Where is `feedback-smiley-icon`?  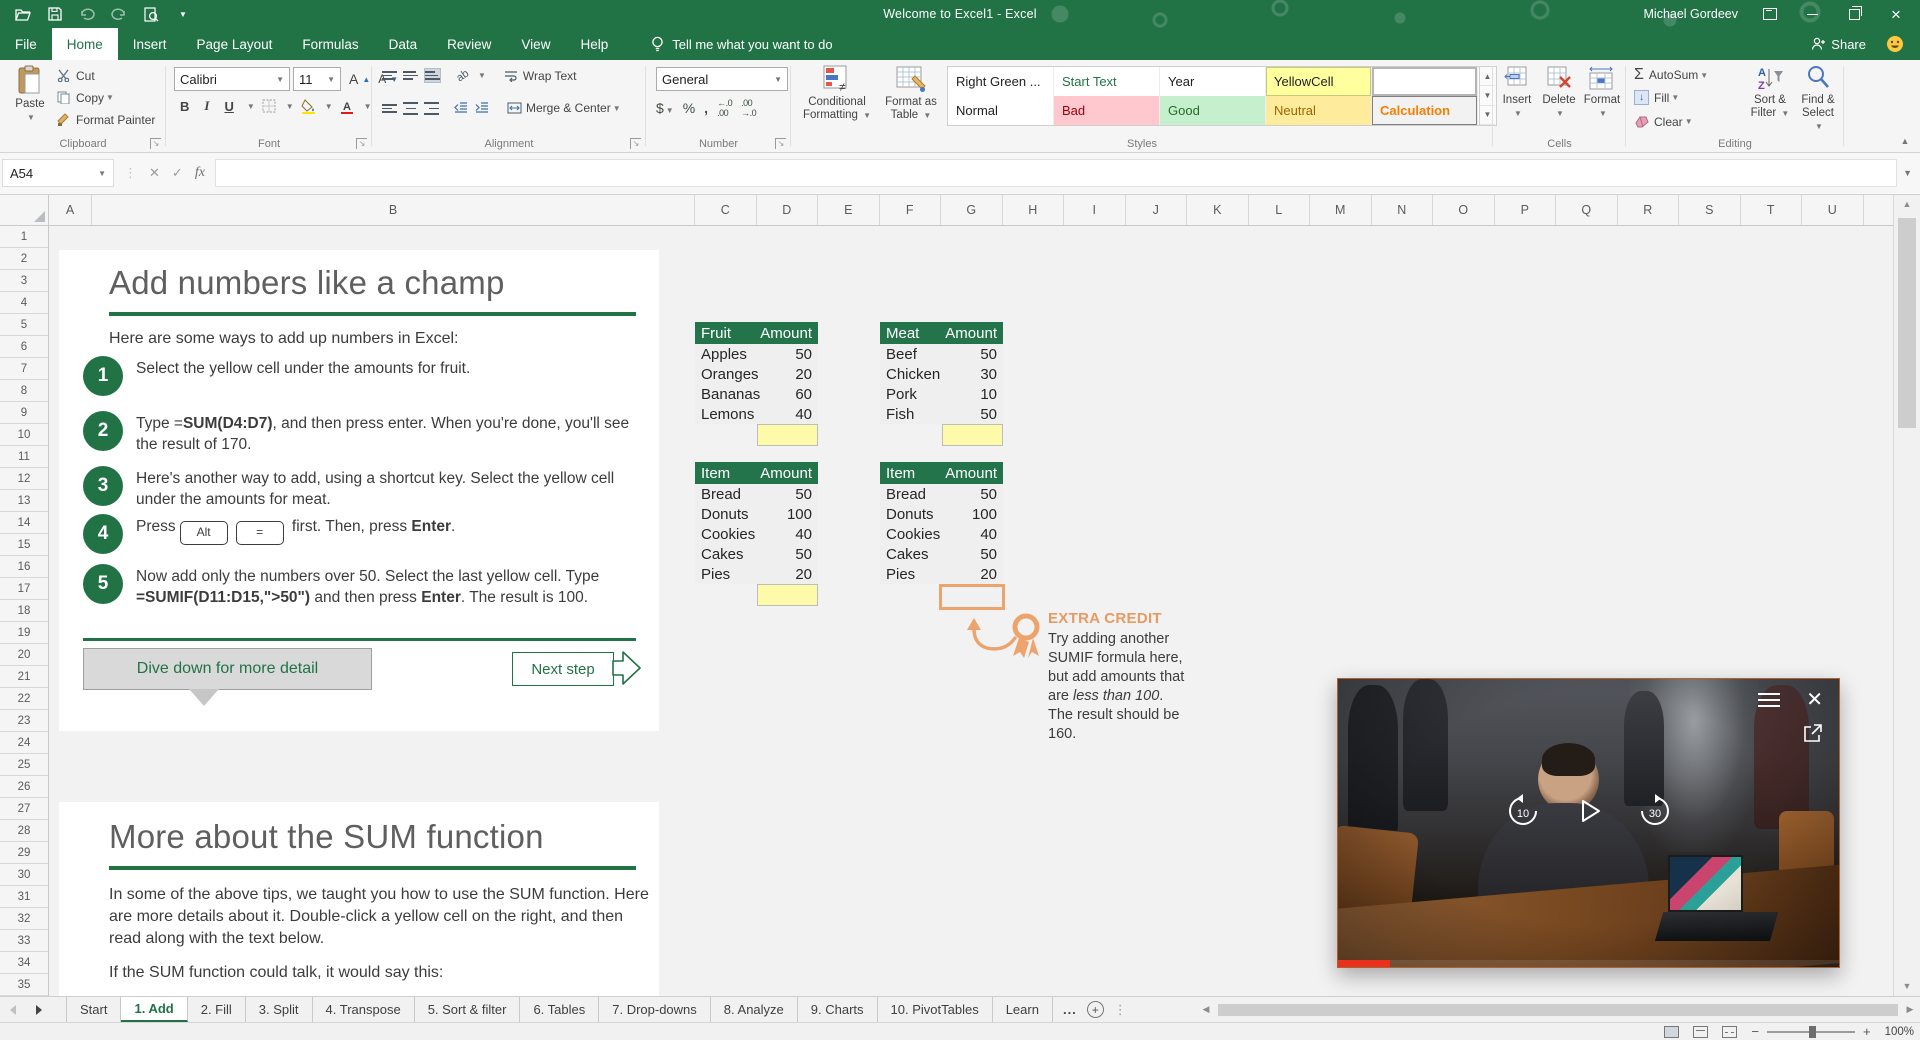
feedback-smiley-icon is located at coordinates (1895, 44).